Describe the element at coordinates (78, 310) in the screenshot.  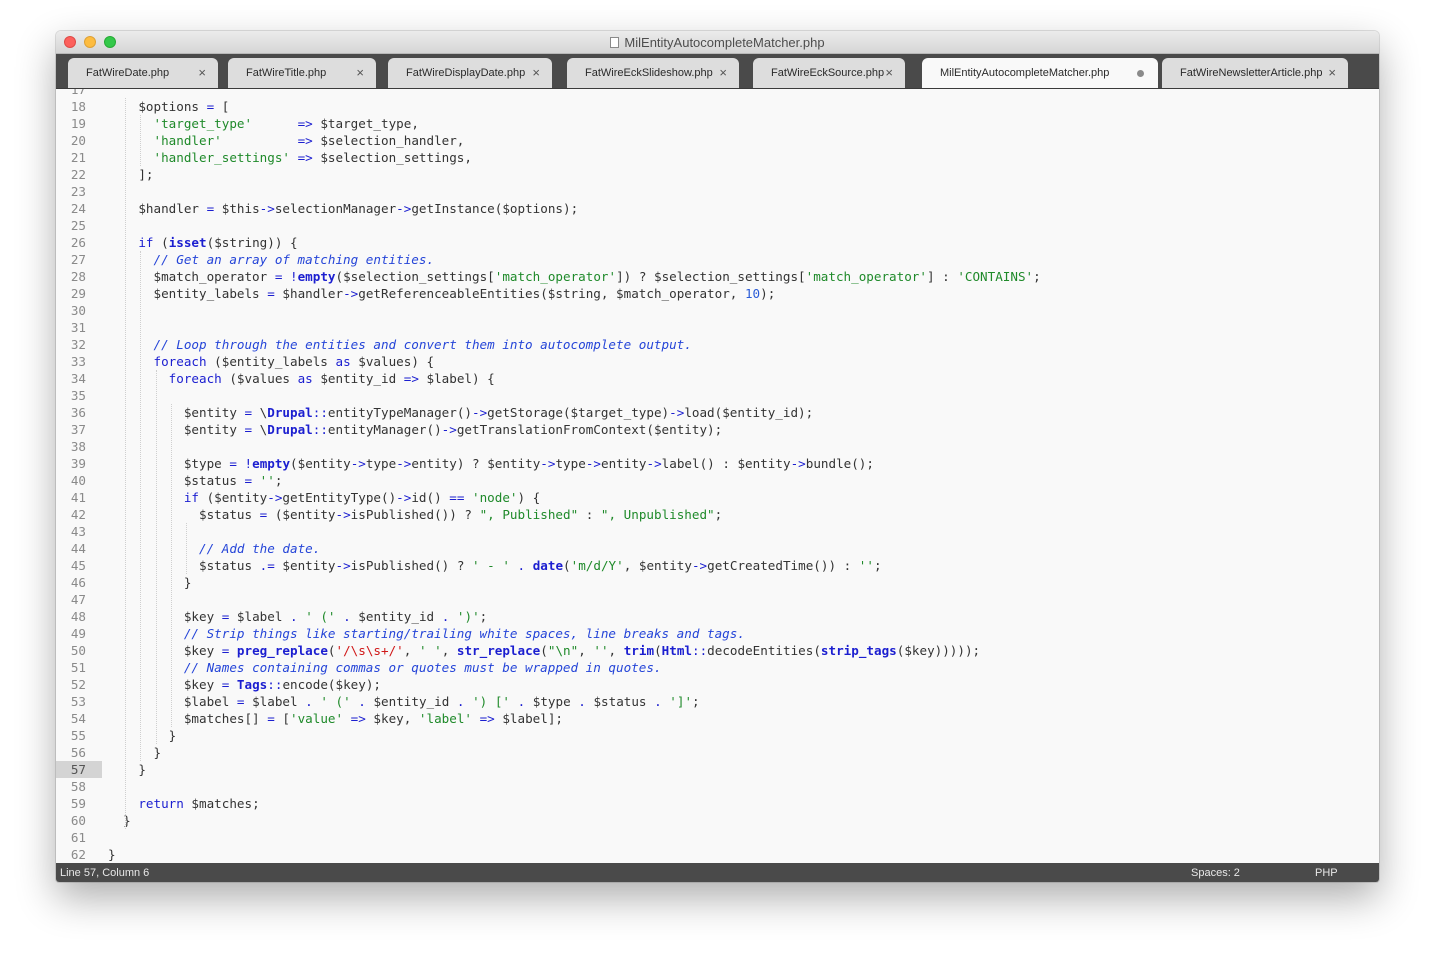
I see `line-number: 30` at that location.